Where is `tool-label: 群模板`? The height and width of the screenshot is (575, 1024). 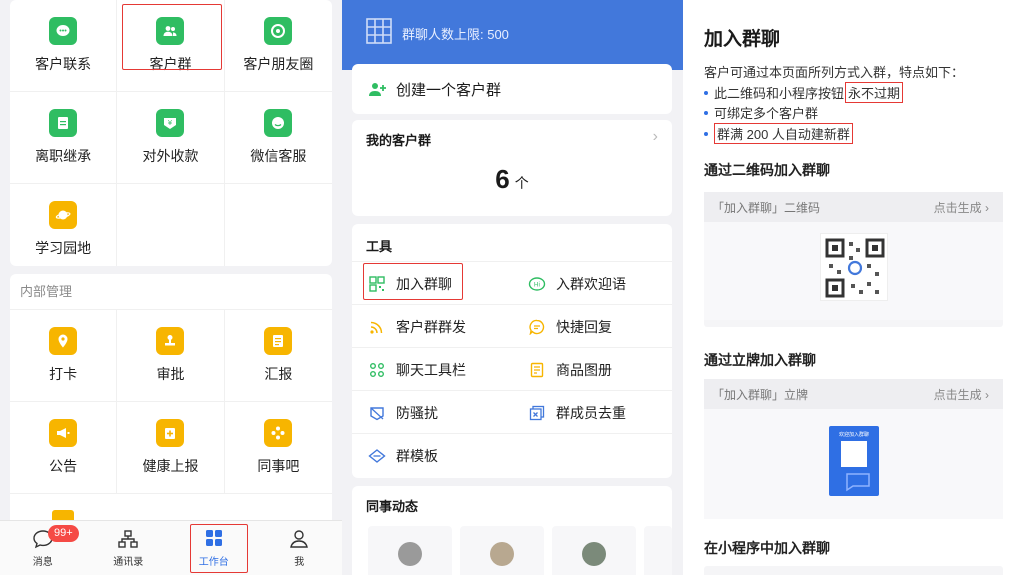 tool-label: 群模板 is located at coordinates (417, 455).